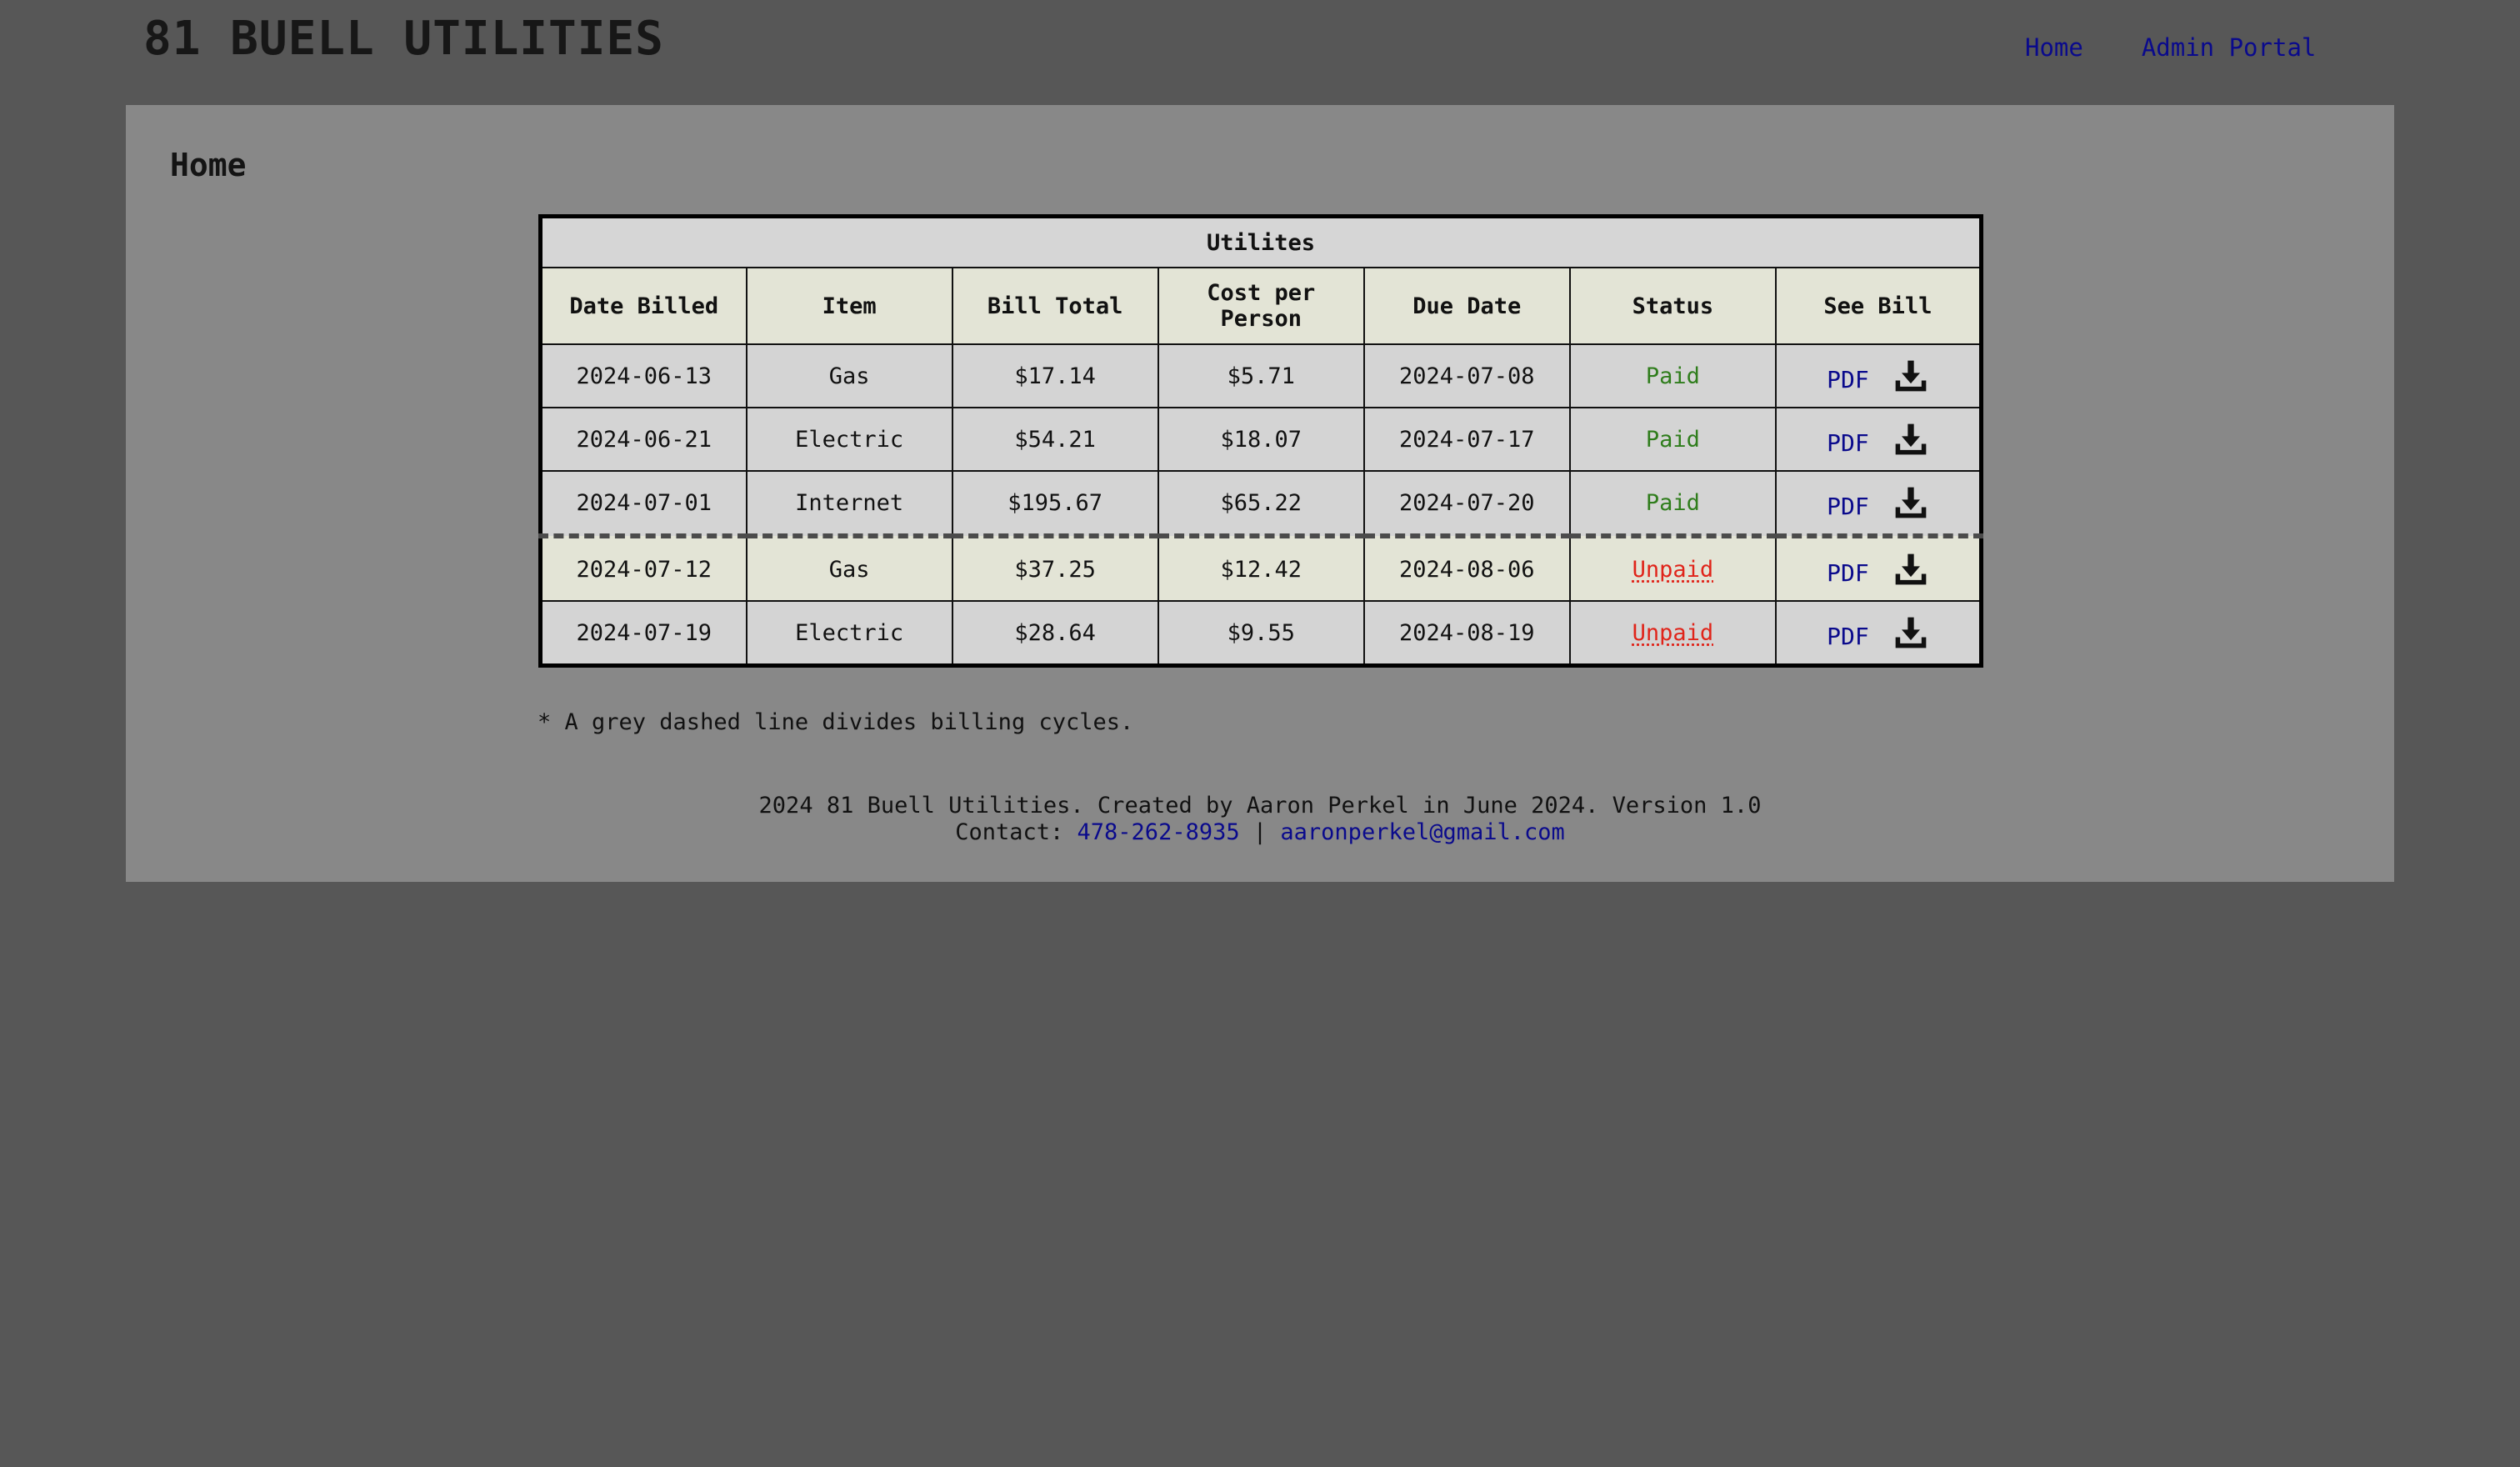 The width and height of the screenshot is (2520, 1467). What do you see at coordinates (1466, 306) in the screenshot?
I see `column-header-due-date: Due Date` at bounding box center [1466, 306].